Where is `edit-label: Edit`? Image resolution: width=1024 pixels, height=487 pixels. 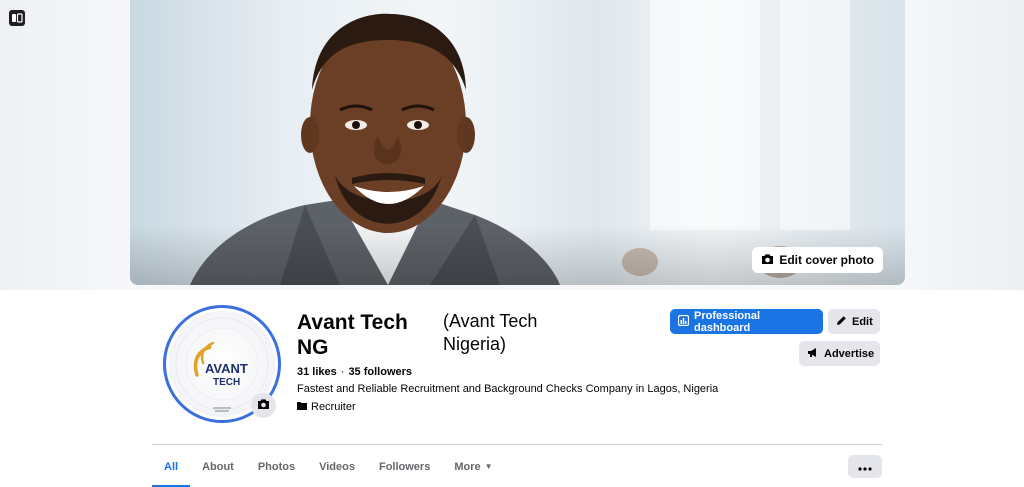
edit-label: Edit is located at coordinates (862, 321).